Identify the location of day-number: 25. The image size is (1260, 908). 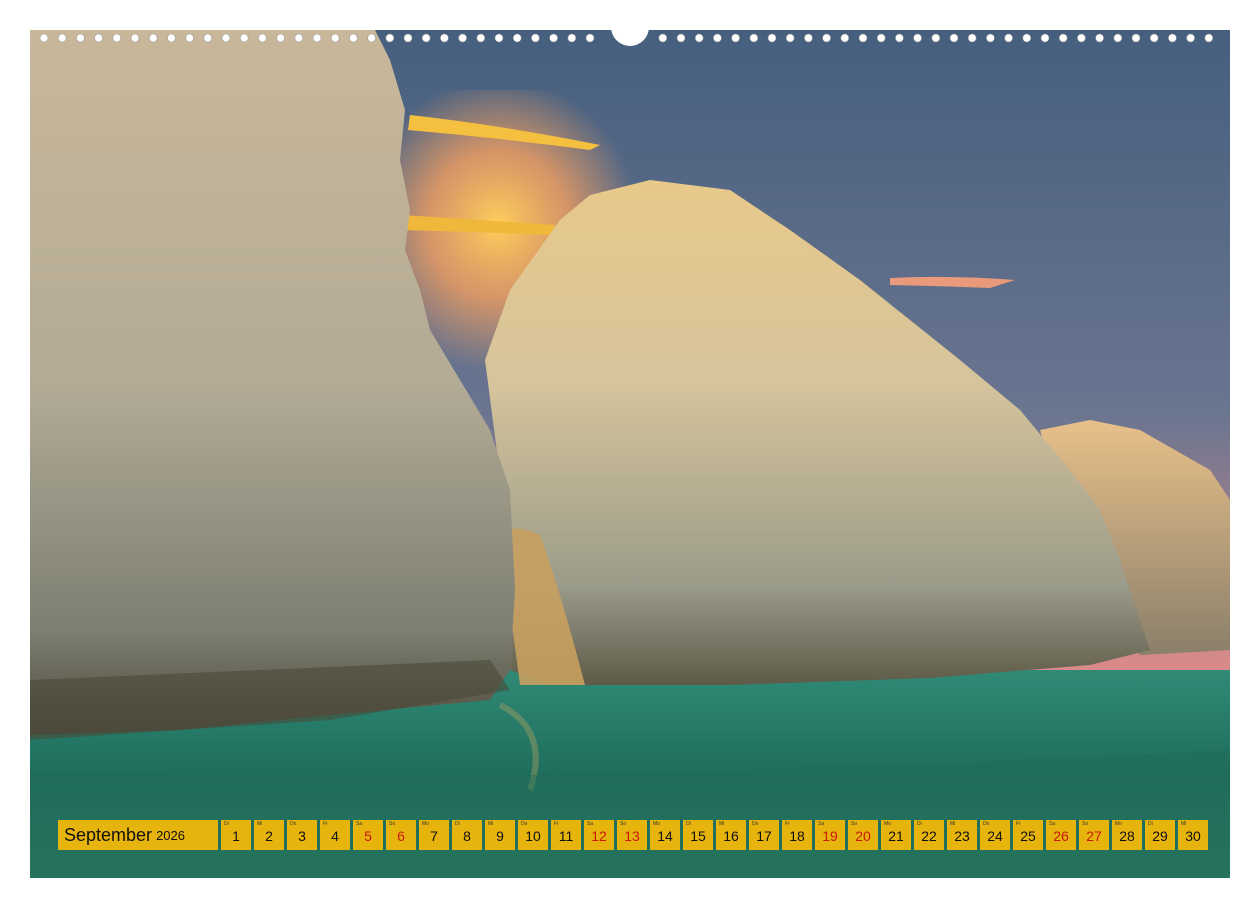
(1028, 836).